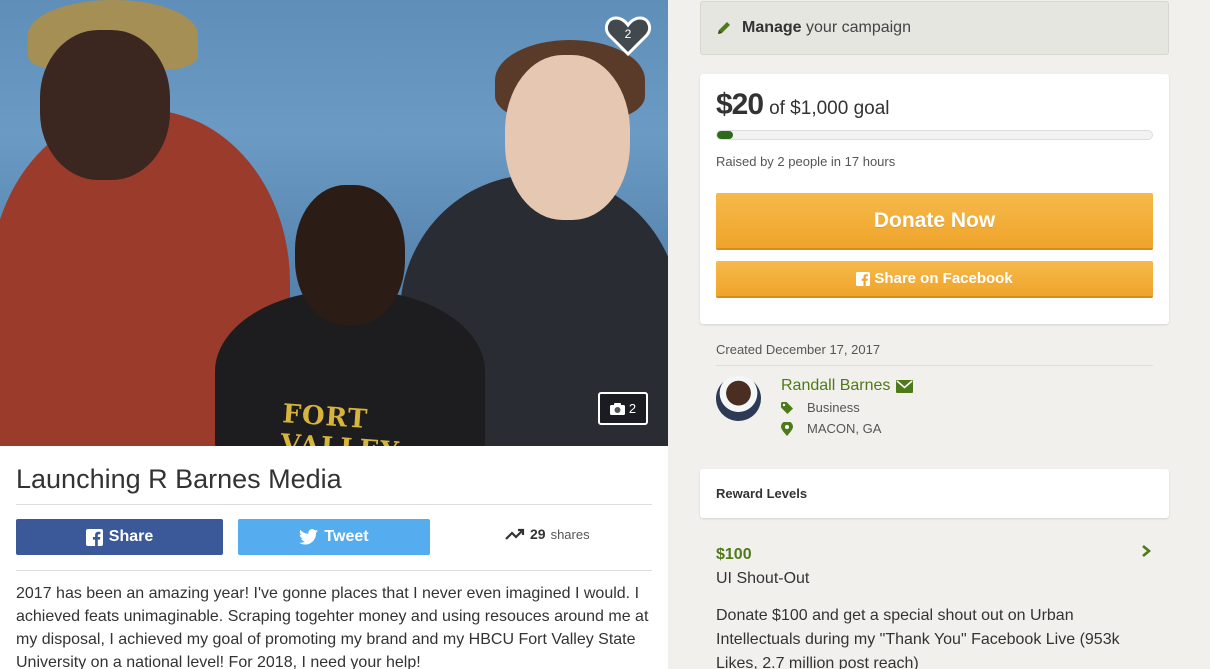 This screenshot has width=1210, height=669. What do you see at coordinates (844, 428) in the screenshot?
I see `location-text: MACON, GA` at bounding box center [844, 428].